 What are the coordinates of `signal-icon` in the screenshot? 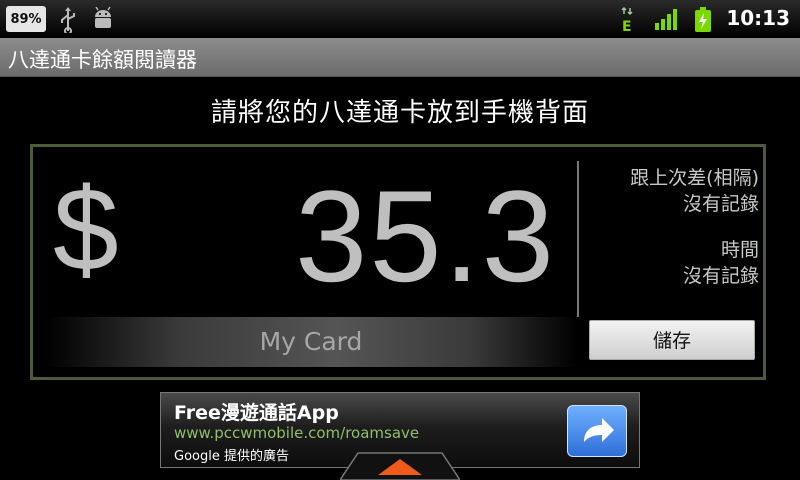 It's located at (666, 19).